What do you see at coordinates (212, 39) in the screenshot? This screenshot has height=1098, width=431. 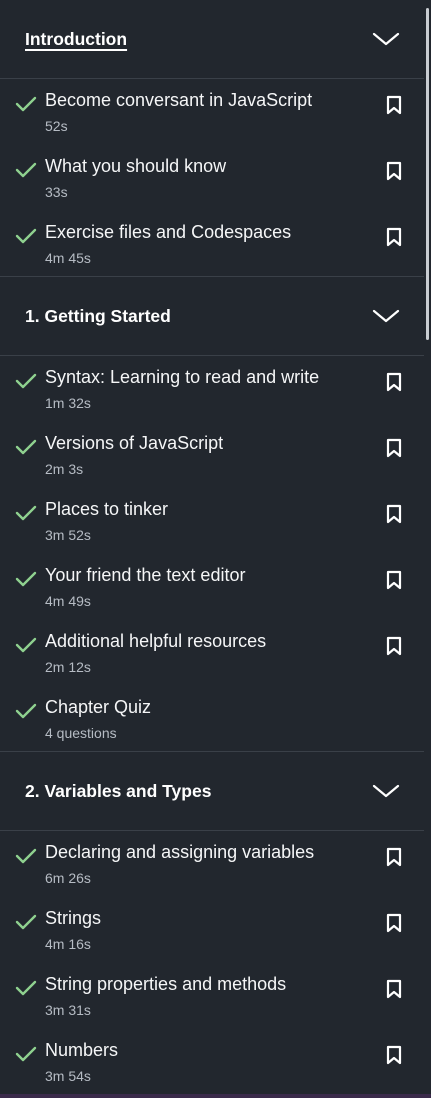 I see `section-header-introduction: Introduction` at bounding box center [212, 39].